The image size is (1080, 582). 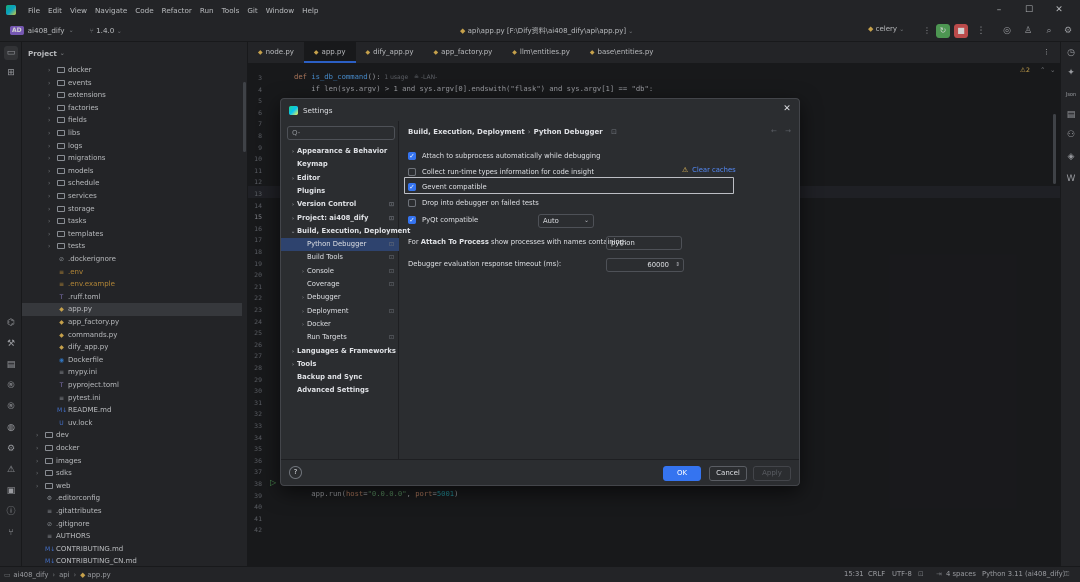 What do you see at coordinates (614, 132) in the screenshot?
I see `pin-icon: ⊡` at bounding box center [614, 132].